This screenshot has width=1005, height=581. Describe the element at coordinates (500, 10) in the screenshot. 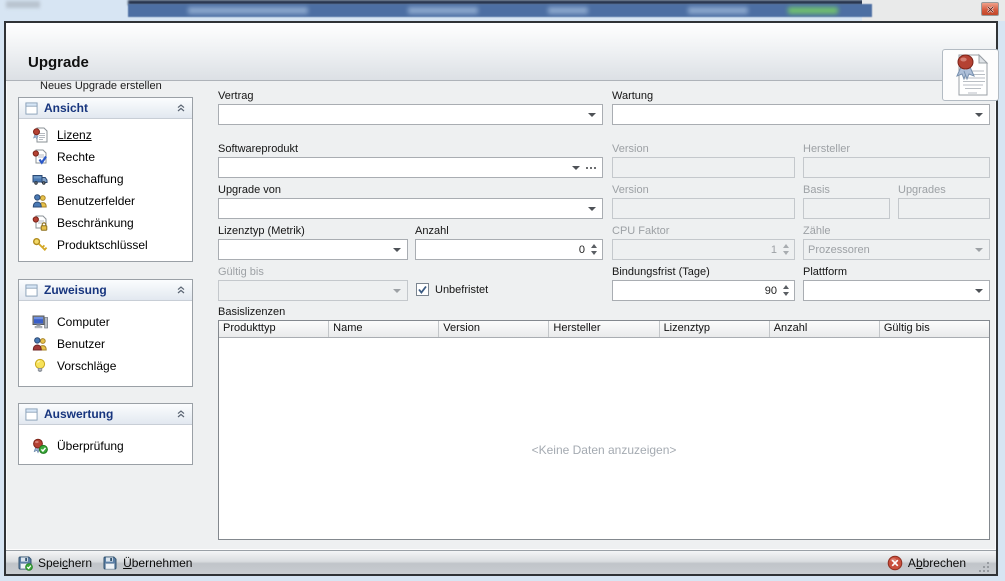

I see `background-grid-row` at that location.